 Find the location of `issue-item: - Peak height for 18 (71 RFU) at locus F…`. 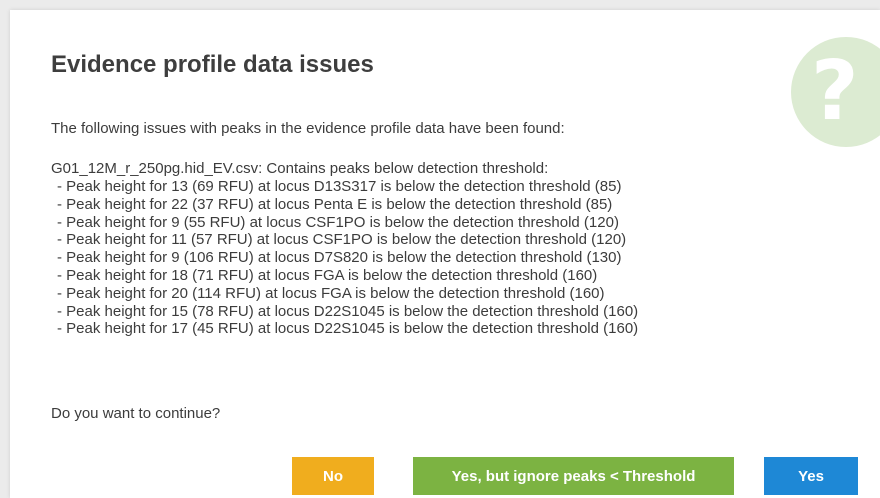

issue-item: - Peak height for 18 (71 RFU) at locus F… is located at coordinates (327, 275).